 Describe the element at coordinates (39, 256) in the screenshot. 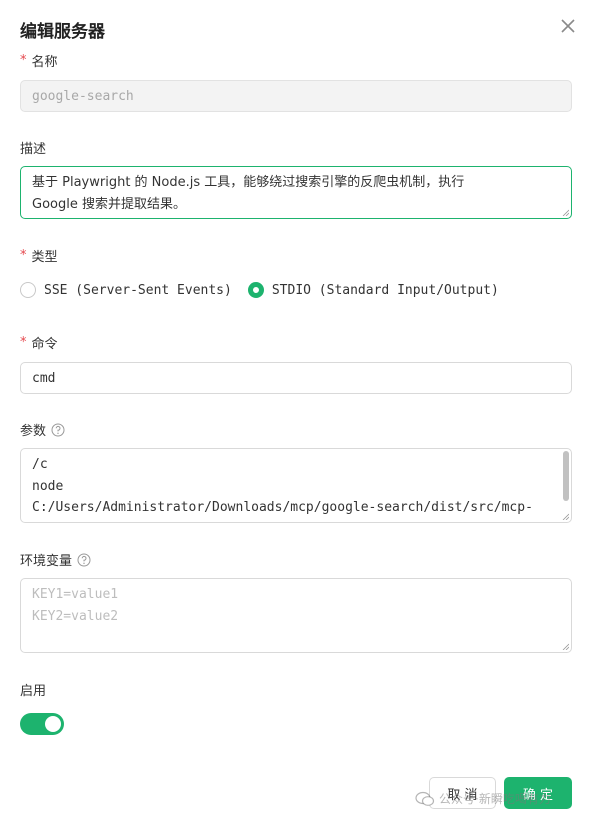

I see `type-label: * 类型` at that location.